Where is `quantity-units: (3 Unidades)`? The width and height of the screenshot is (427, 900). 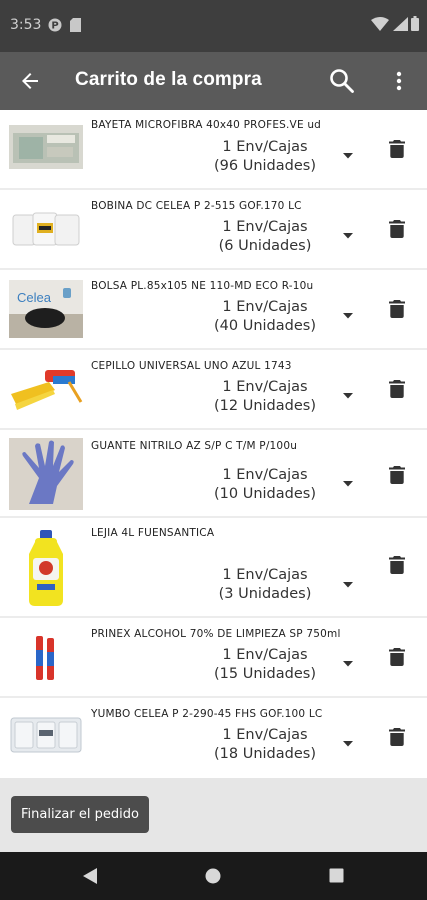 quantity-units: (3 Unidades) is located at coordinates (265, 594).